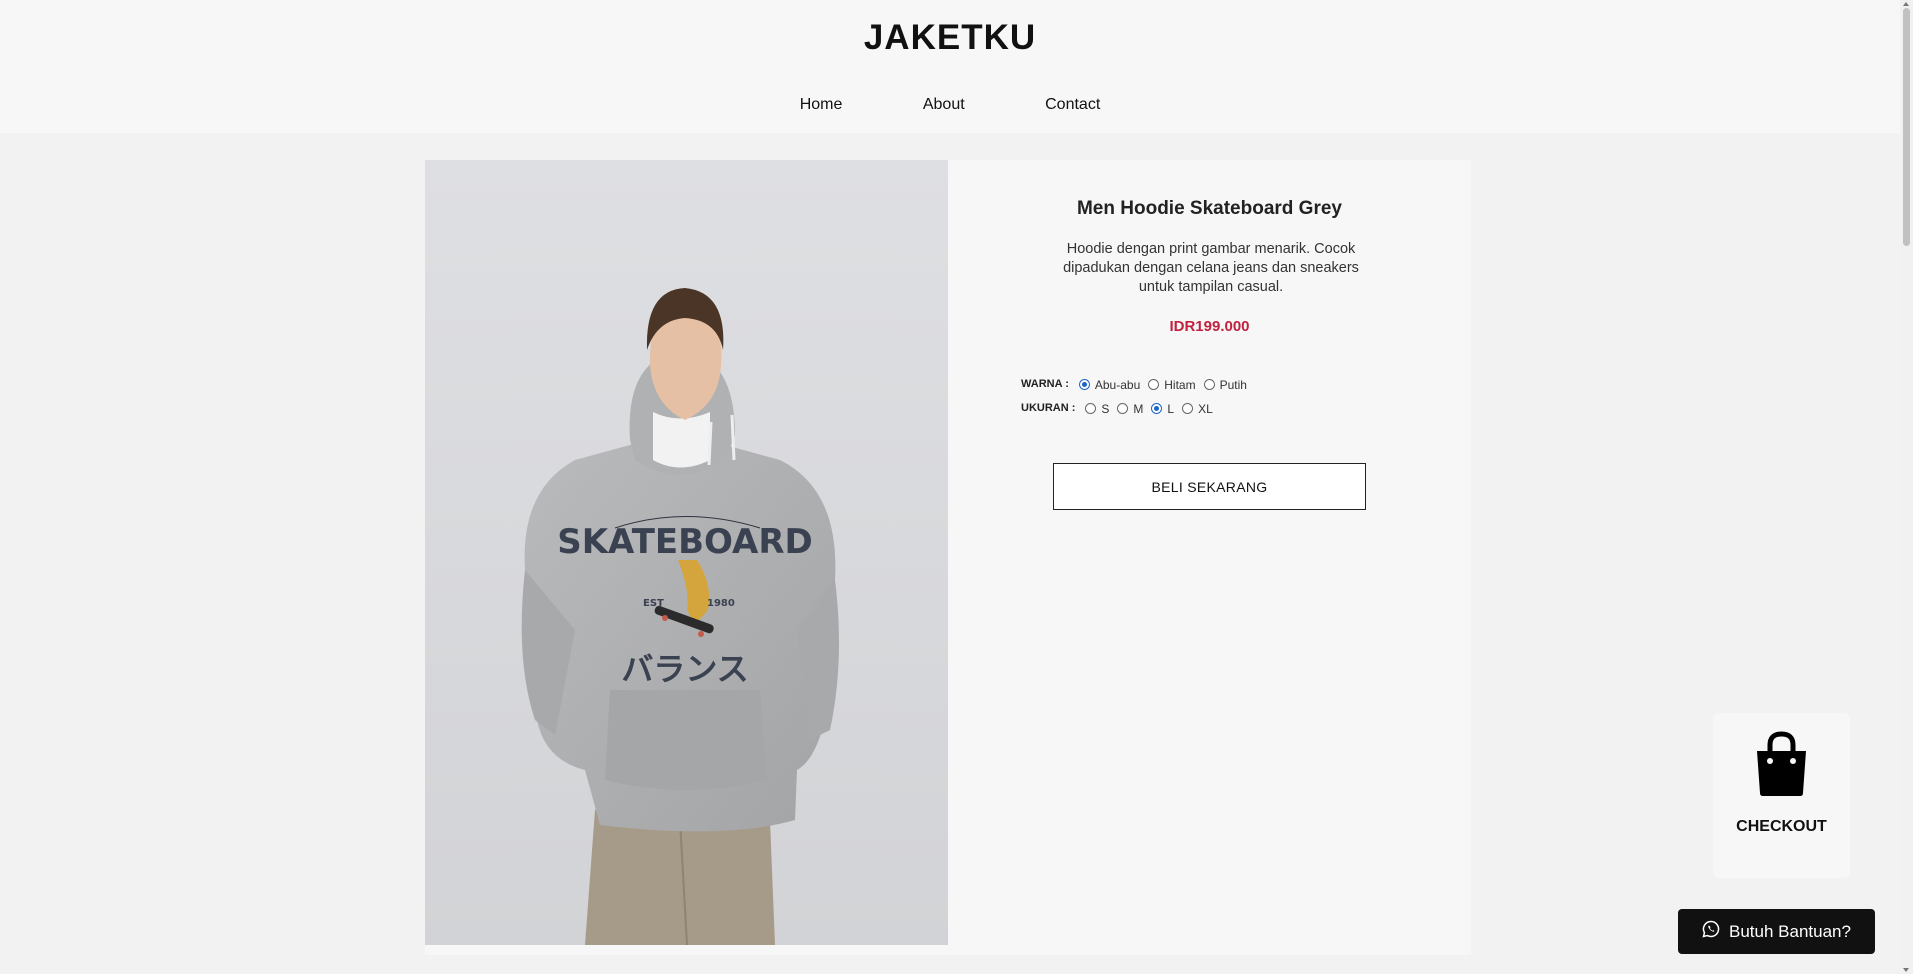 This screenshot has height=974, width=1913. Describe the element at coordinates (1711, 931) in the screenshot. I see `whatsapp-icon` at that location.